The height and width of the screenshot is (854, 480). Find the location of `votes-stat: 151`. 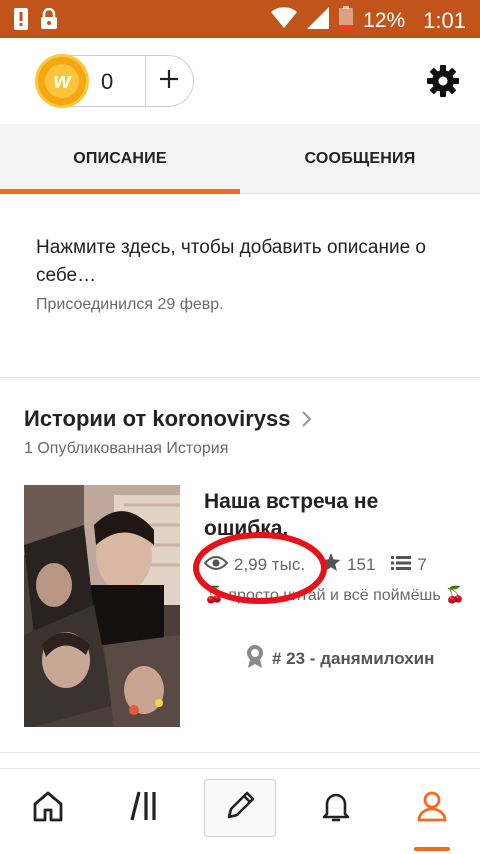

votes-stat: 151 is located at coordinates (348, 565).